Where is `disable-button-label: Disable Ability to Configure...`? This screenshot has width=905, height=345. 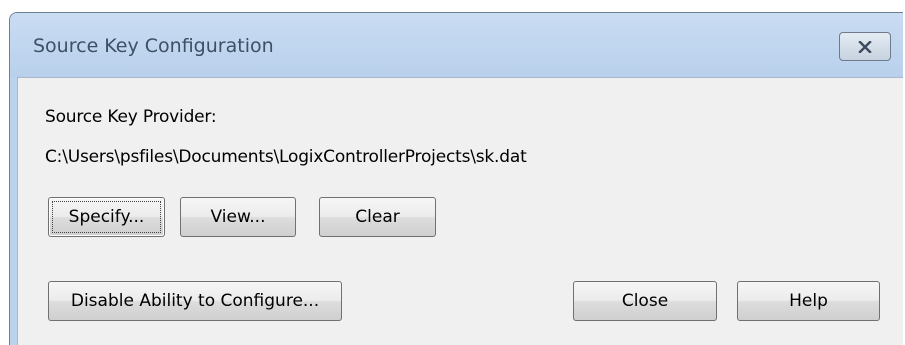 disable-button-label: Disable Ability to Configure... is located at coordinates (195, 301).